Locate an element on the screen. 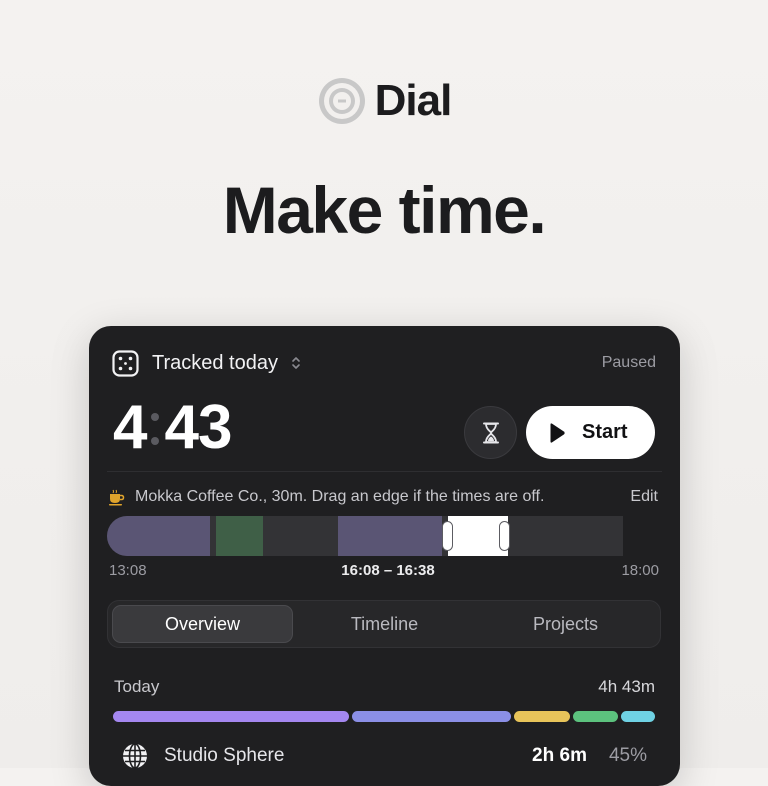 This screenshot has width=768, height=786. globe-icon is located at coordinates (135, 756).